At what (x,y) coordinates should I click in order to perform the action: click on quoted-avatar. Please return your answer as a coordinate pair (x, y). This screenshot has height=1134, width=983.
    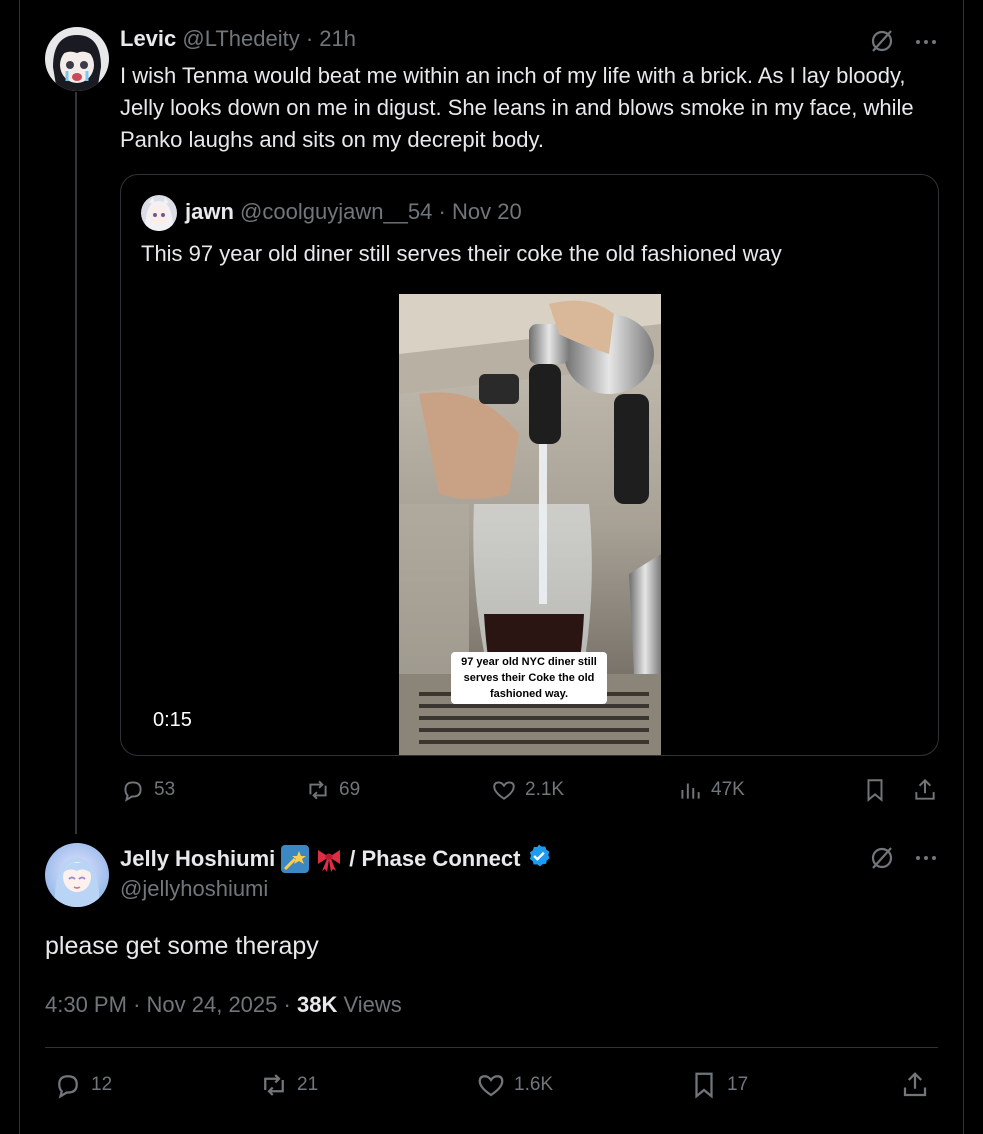
    Looking at the image, I should click on (159, 213).